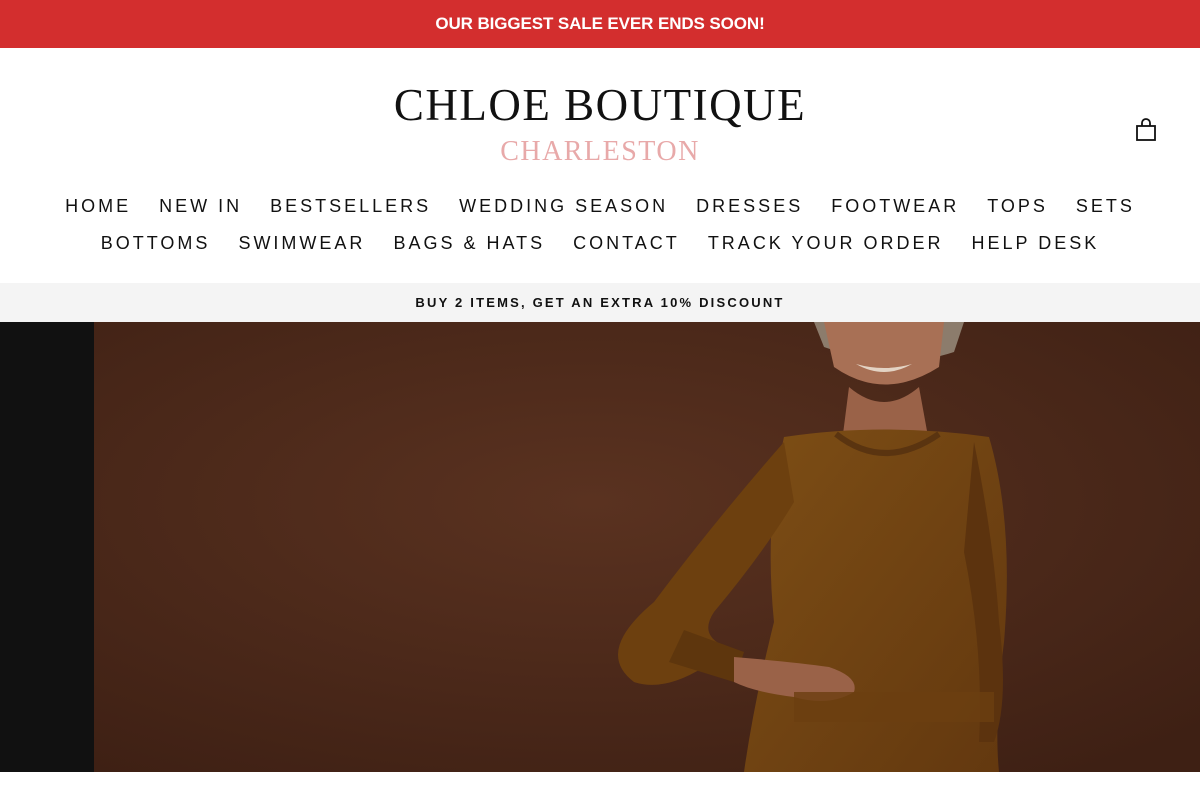  What do you see at coordinates (626, 243) in the screenshot?
I see `nav-contact: CONTACT` at bounding box center [626, 243].